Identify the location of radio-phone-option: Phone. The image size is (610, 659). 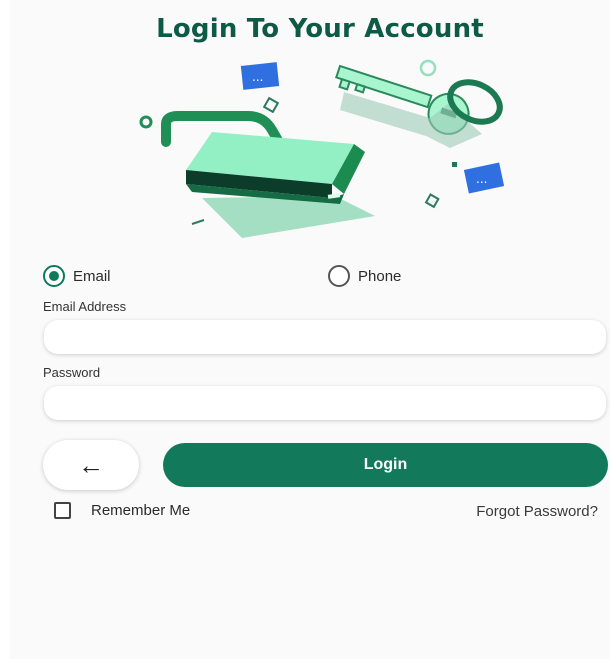
(364, 276).